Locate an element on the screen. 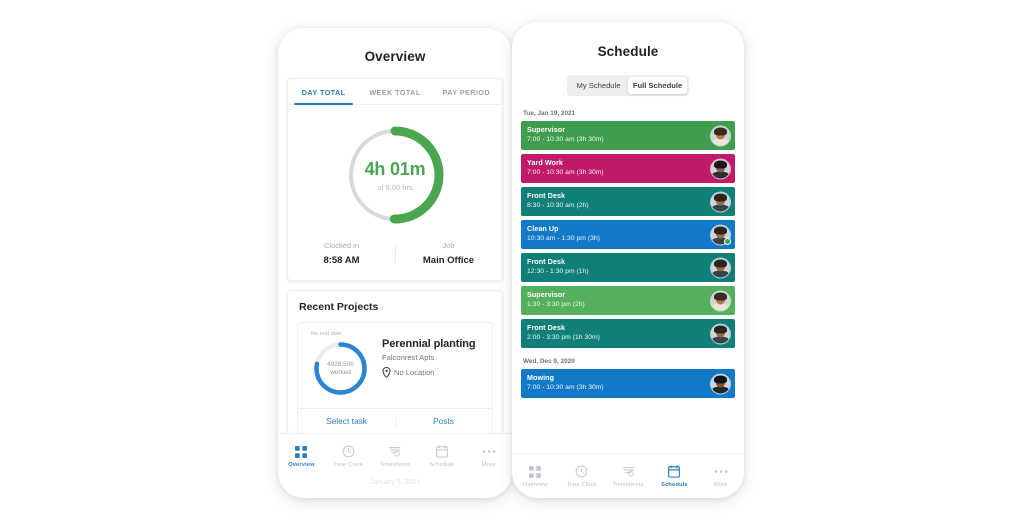  tab-week-total: WEEK TOTAL is located at coordinates (394, 91).